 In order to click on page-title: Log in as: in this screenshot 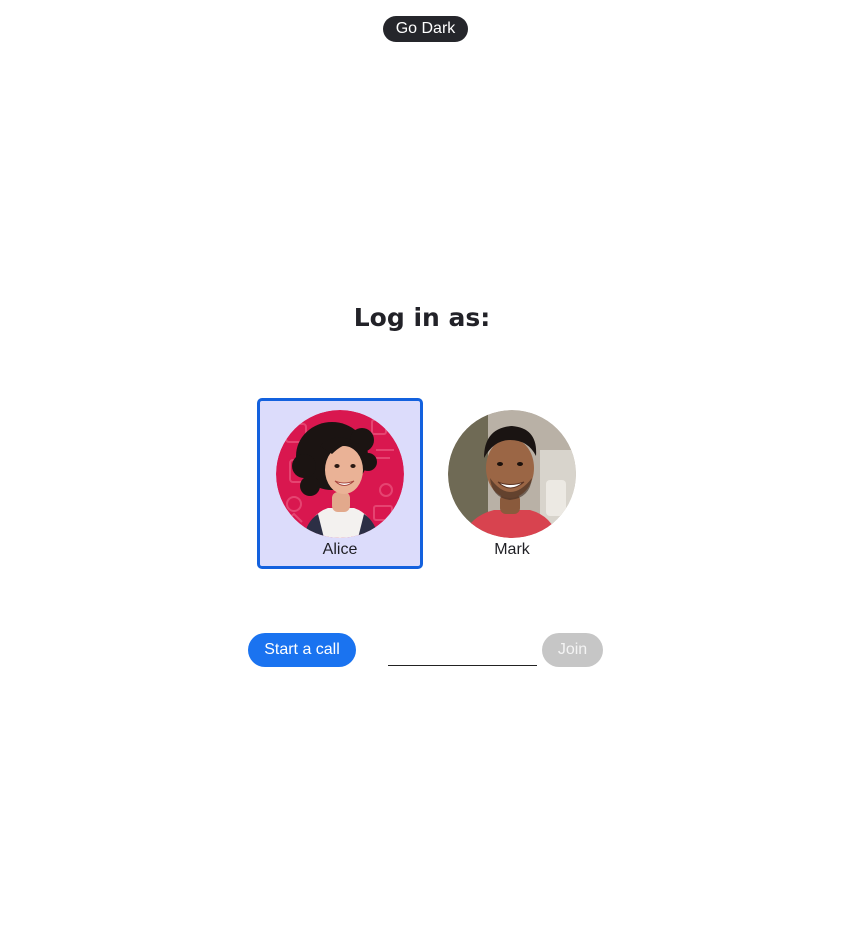, I will do `click(422, 317)`.